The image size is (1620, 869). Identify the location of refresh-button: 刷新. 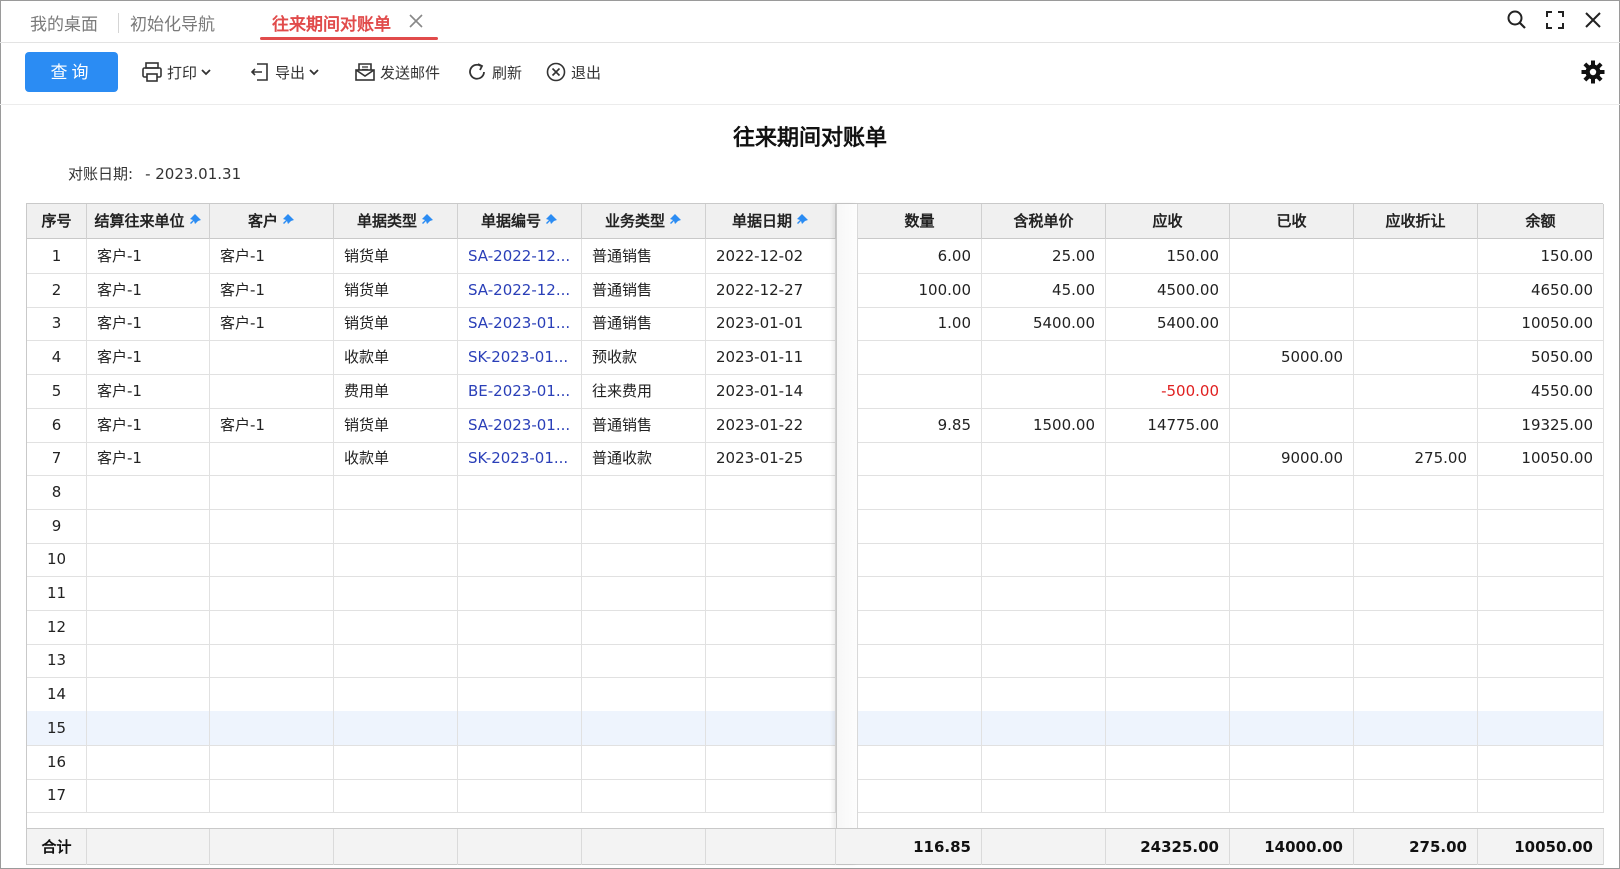
(494, 72).